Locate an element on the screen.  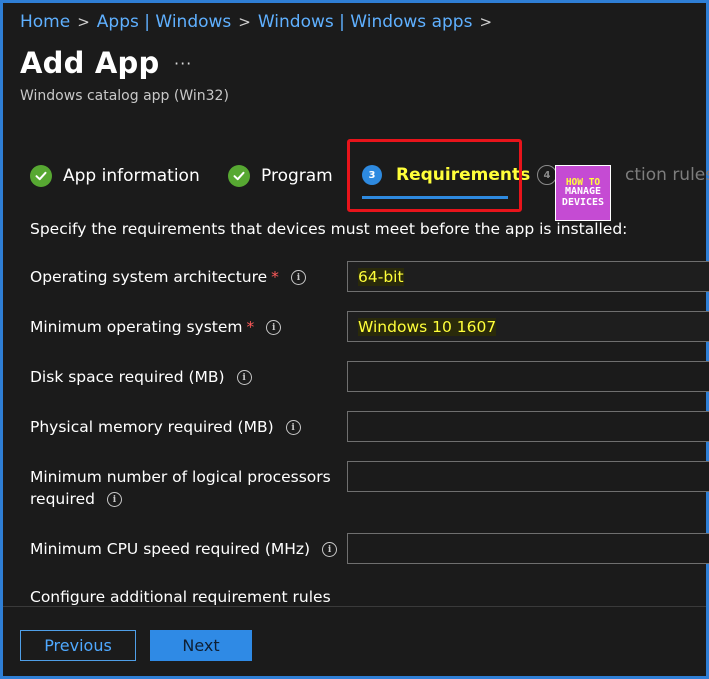
step-number: 3 is located at coordinates (372, 175).